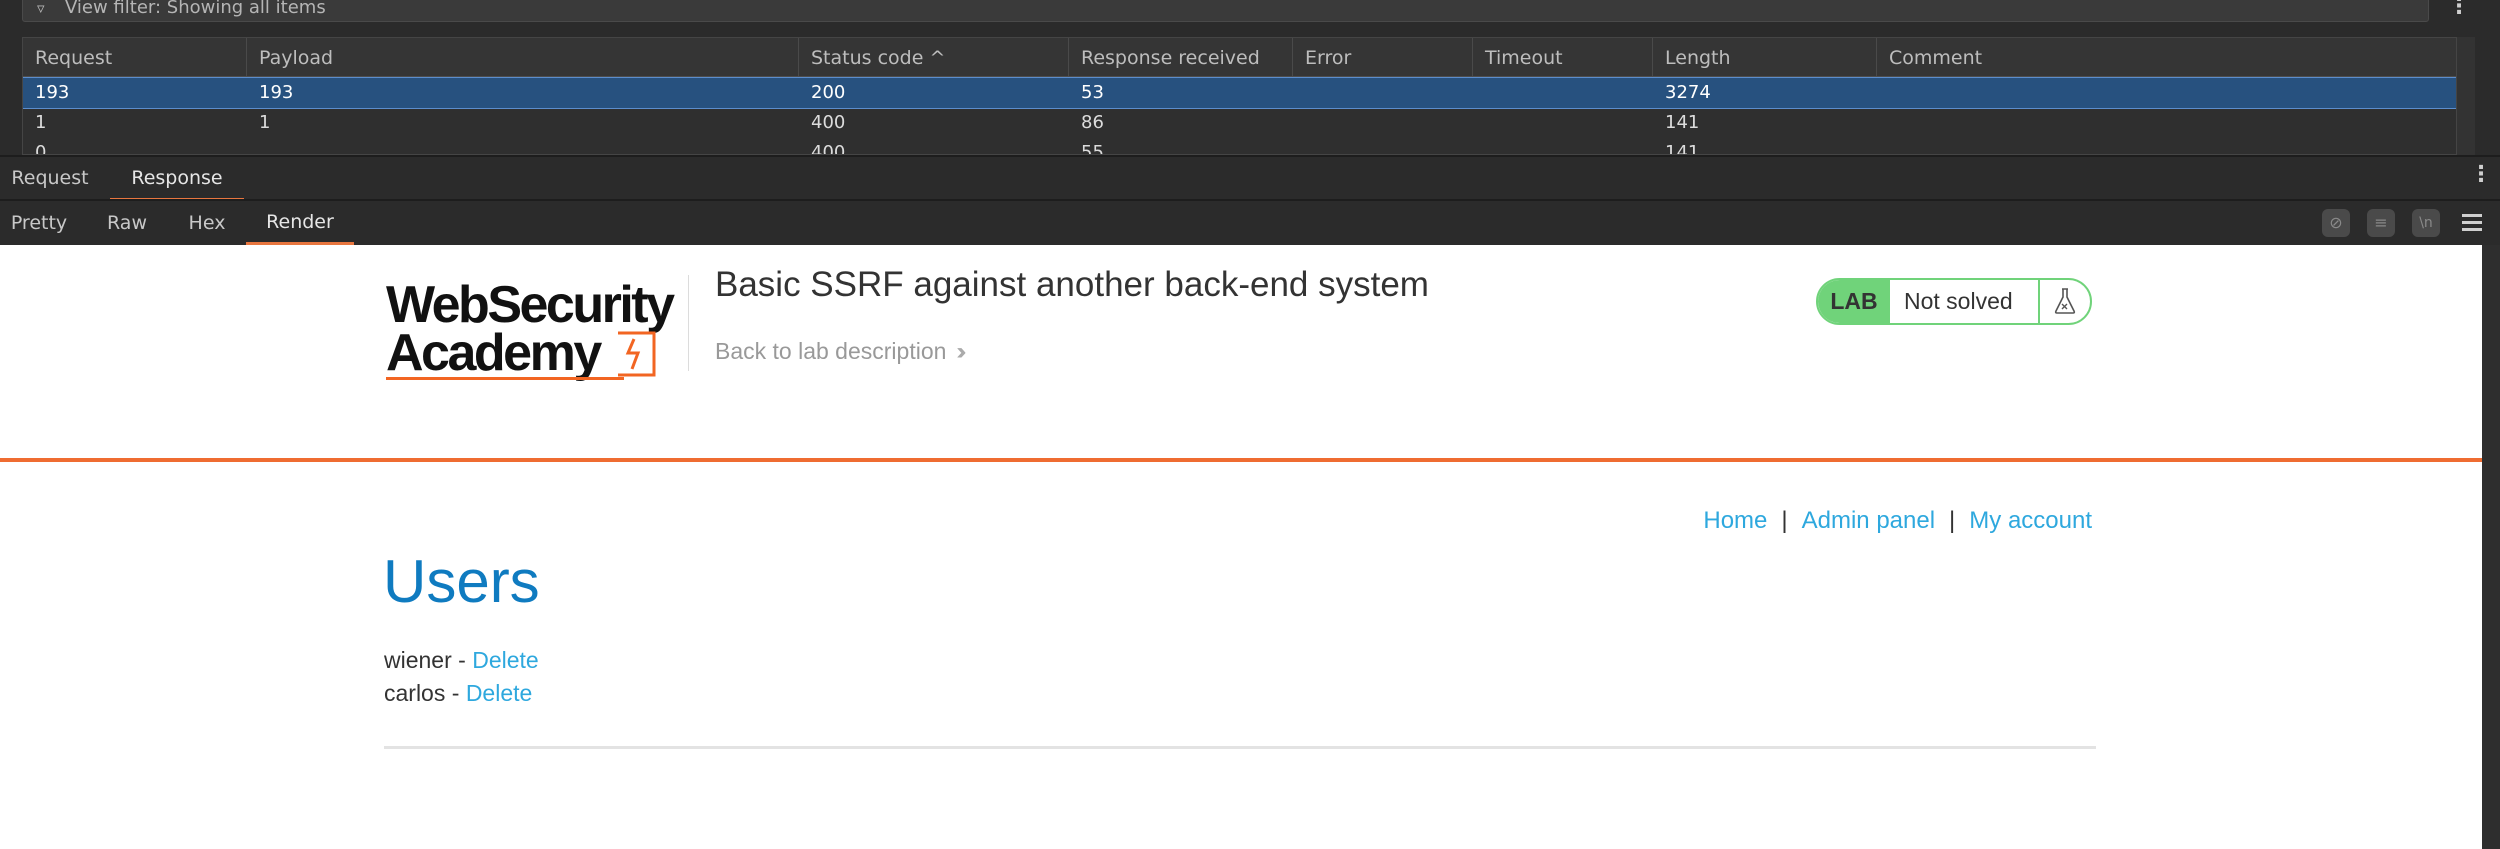 Image resolution: width=2500 pixels, height=849 pixels. I want to click on col-length: Length, so click(1765, 57).